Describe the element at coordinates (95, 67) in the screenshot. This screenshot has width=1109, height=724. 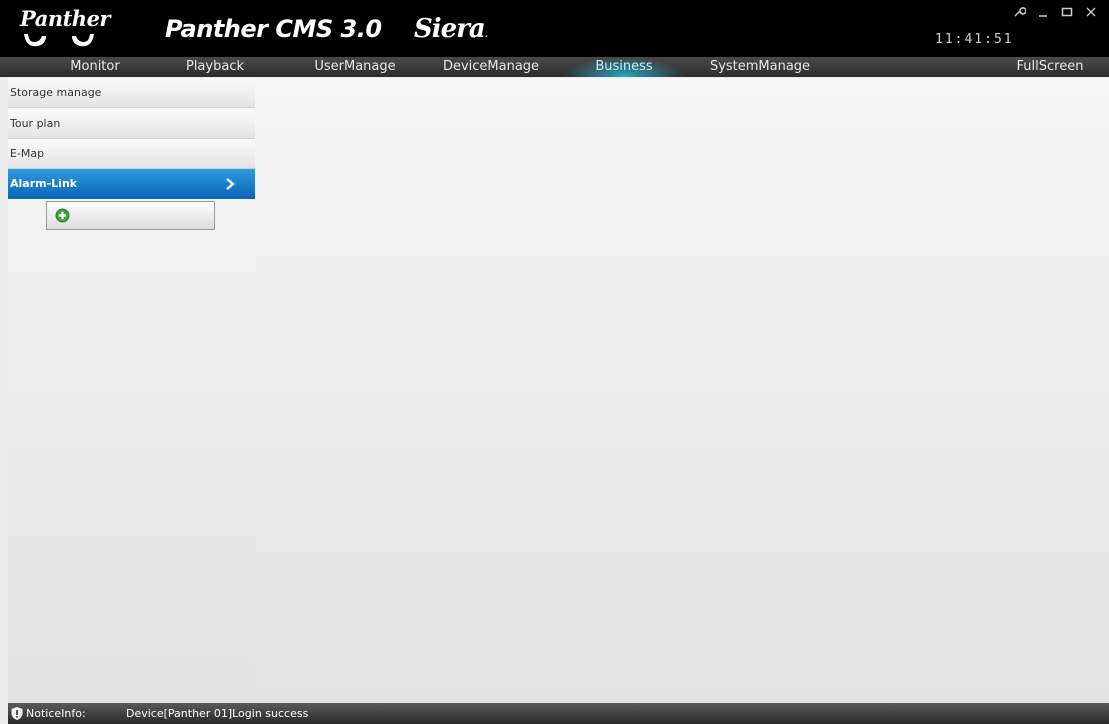
I see `menu-monitor: Monitor` at that location.